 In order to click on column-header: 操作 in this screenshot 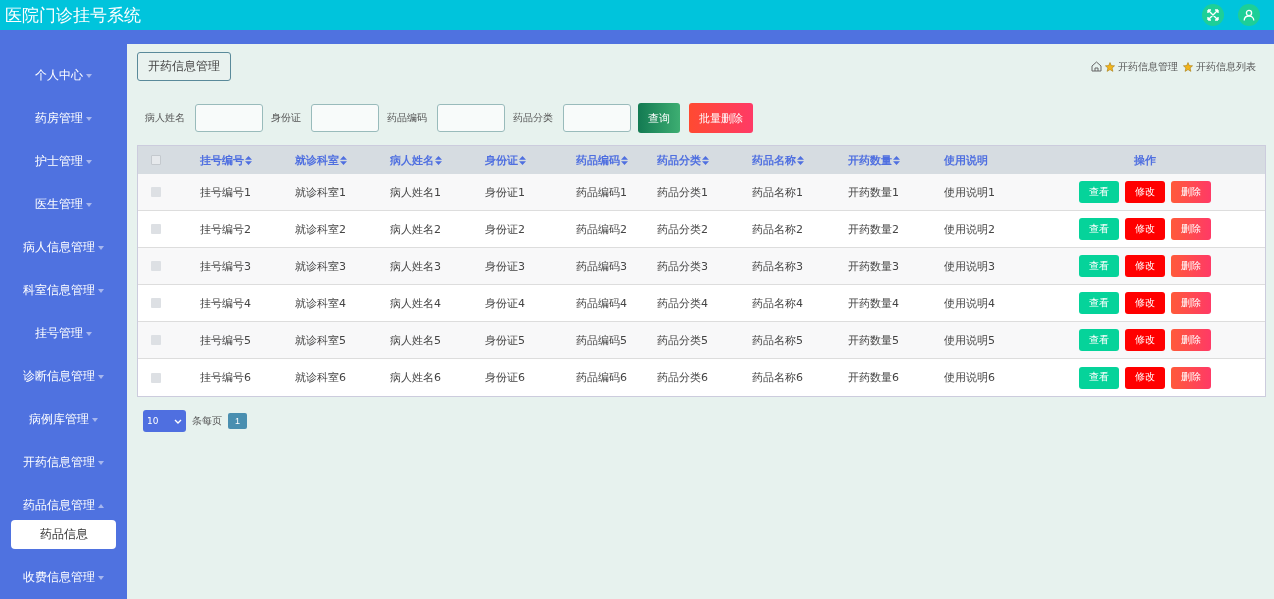, I will do `click(1144, 160)`.